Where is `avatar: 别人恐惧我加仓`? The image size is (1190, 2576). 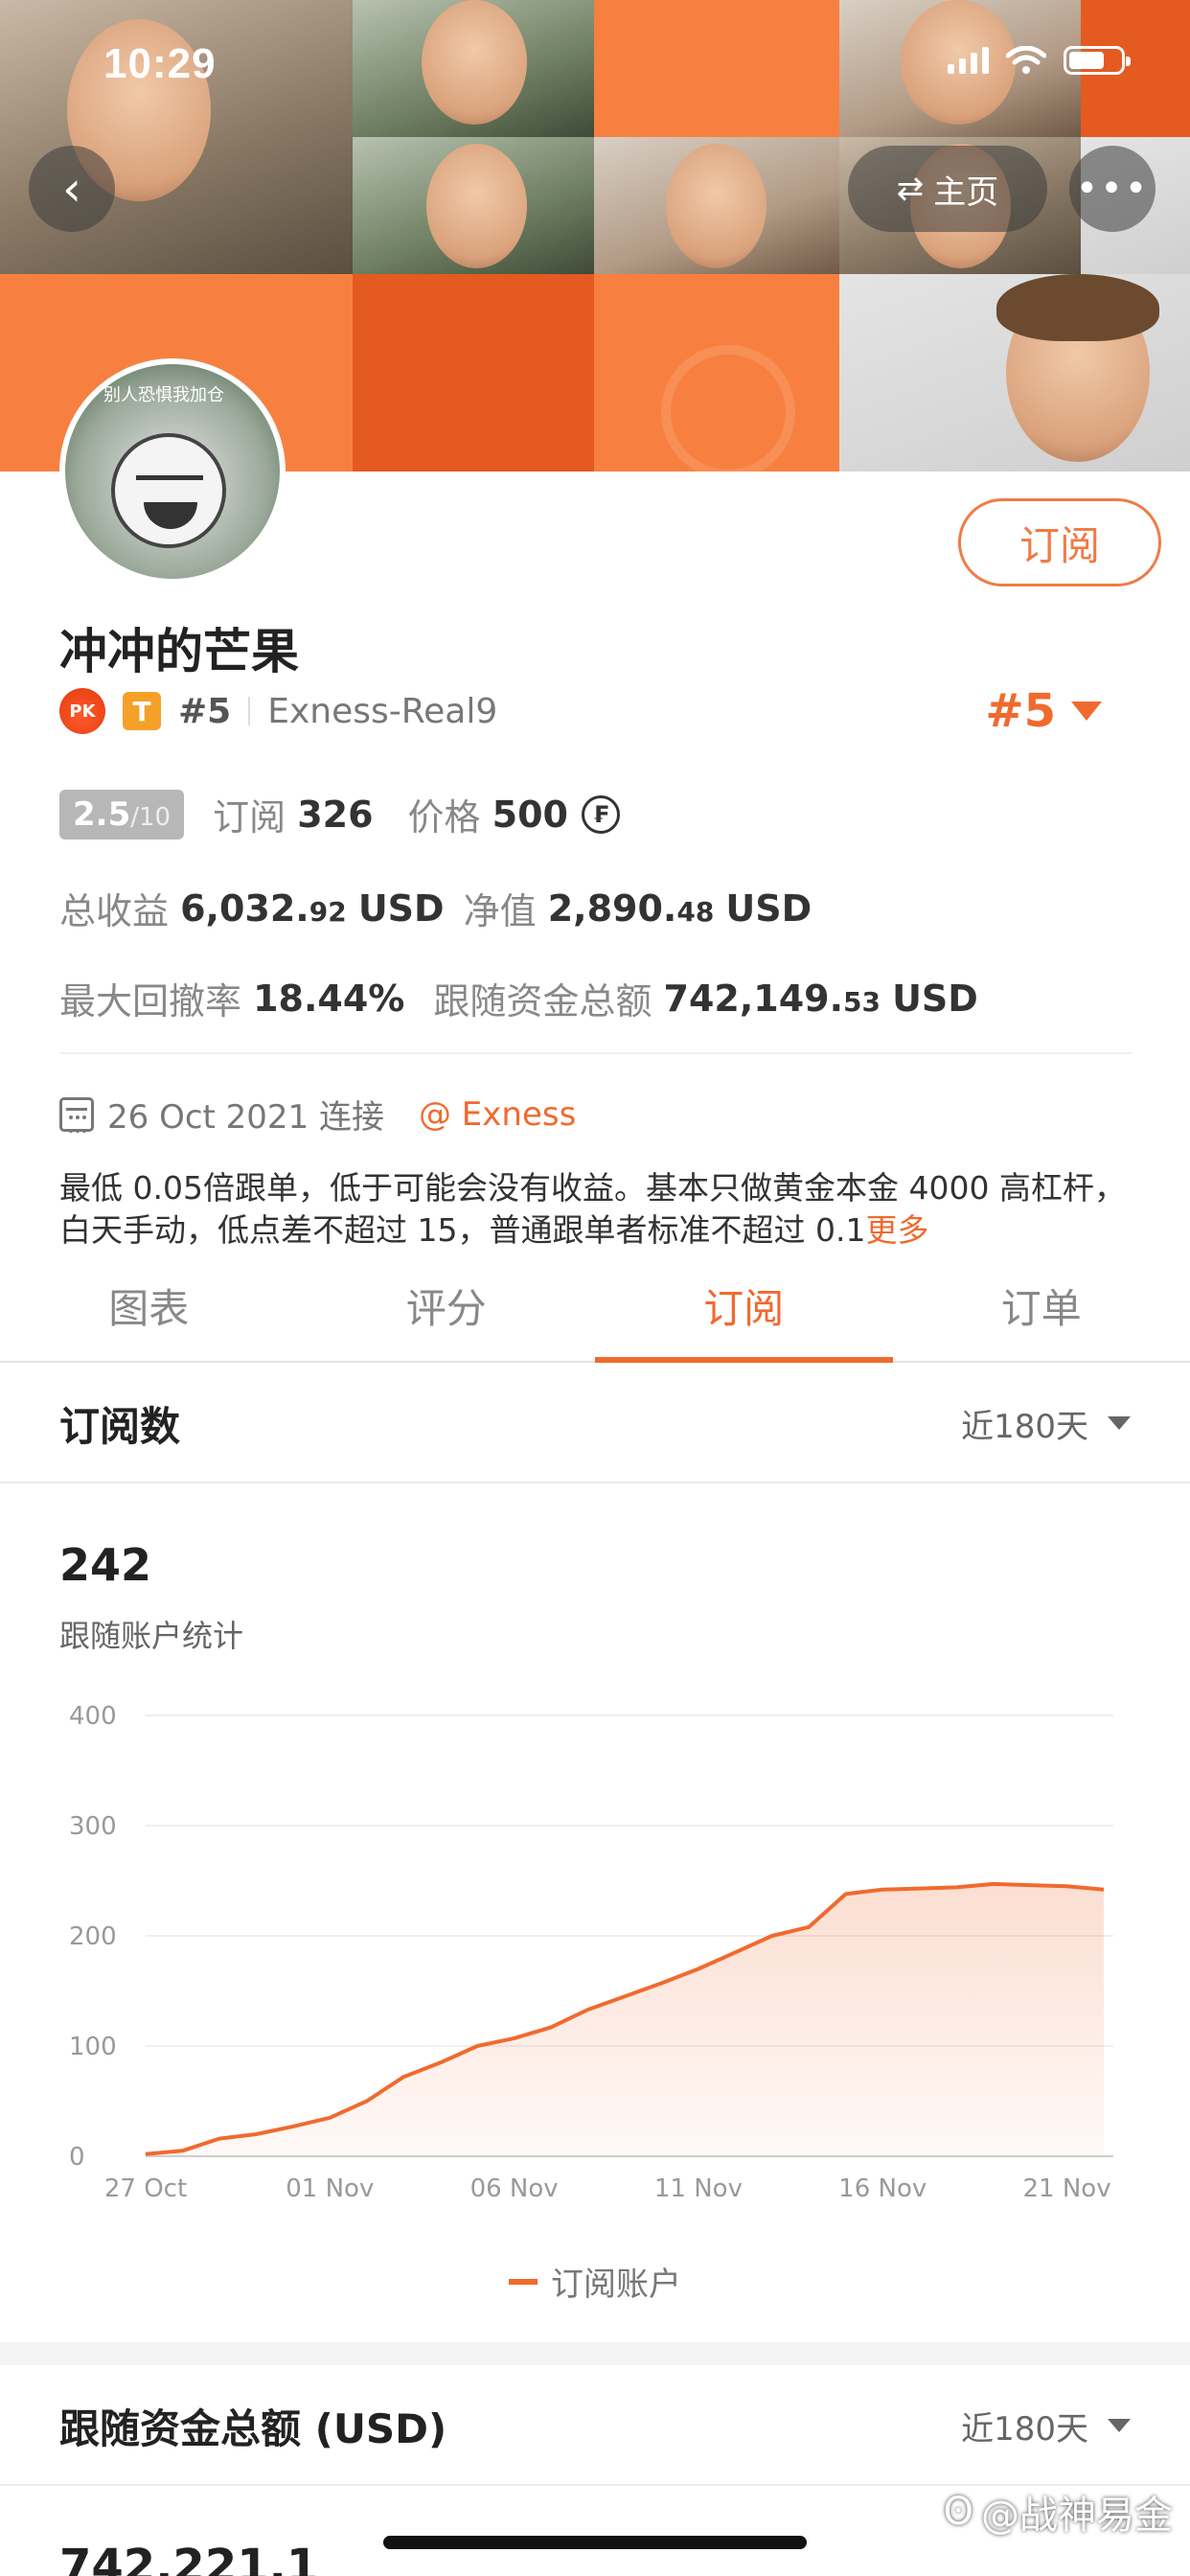
avatar: 别人恐惧我加仓 is located at coordinates (172, 471).